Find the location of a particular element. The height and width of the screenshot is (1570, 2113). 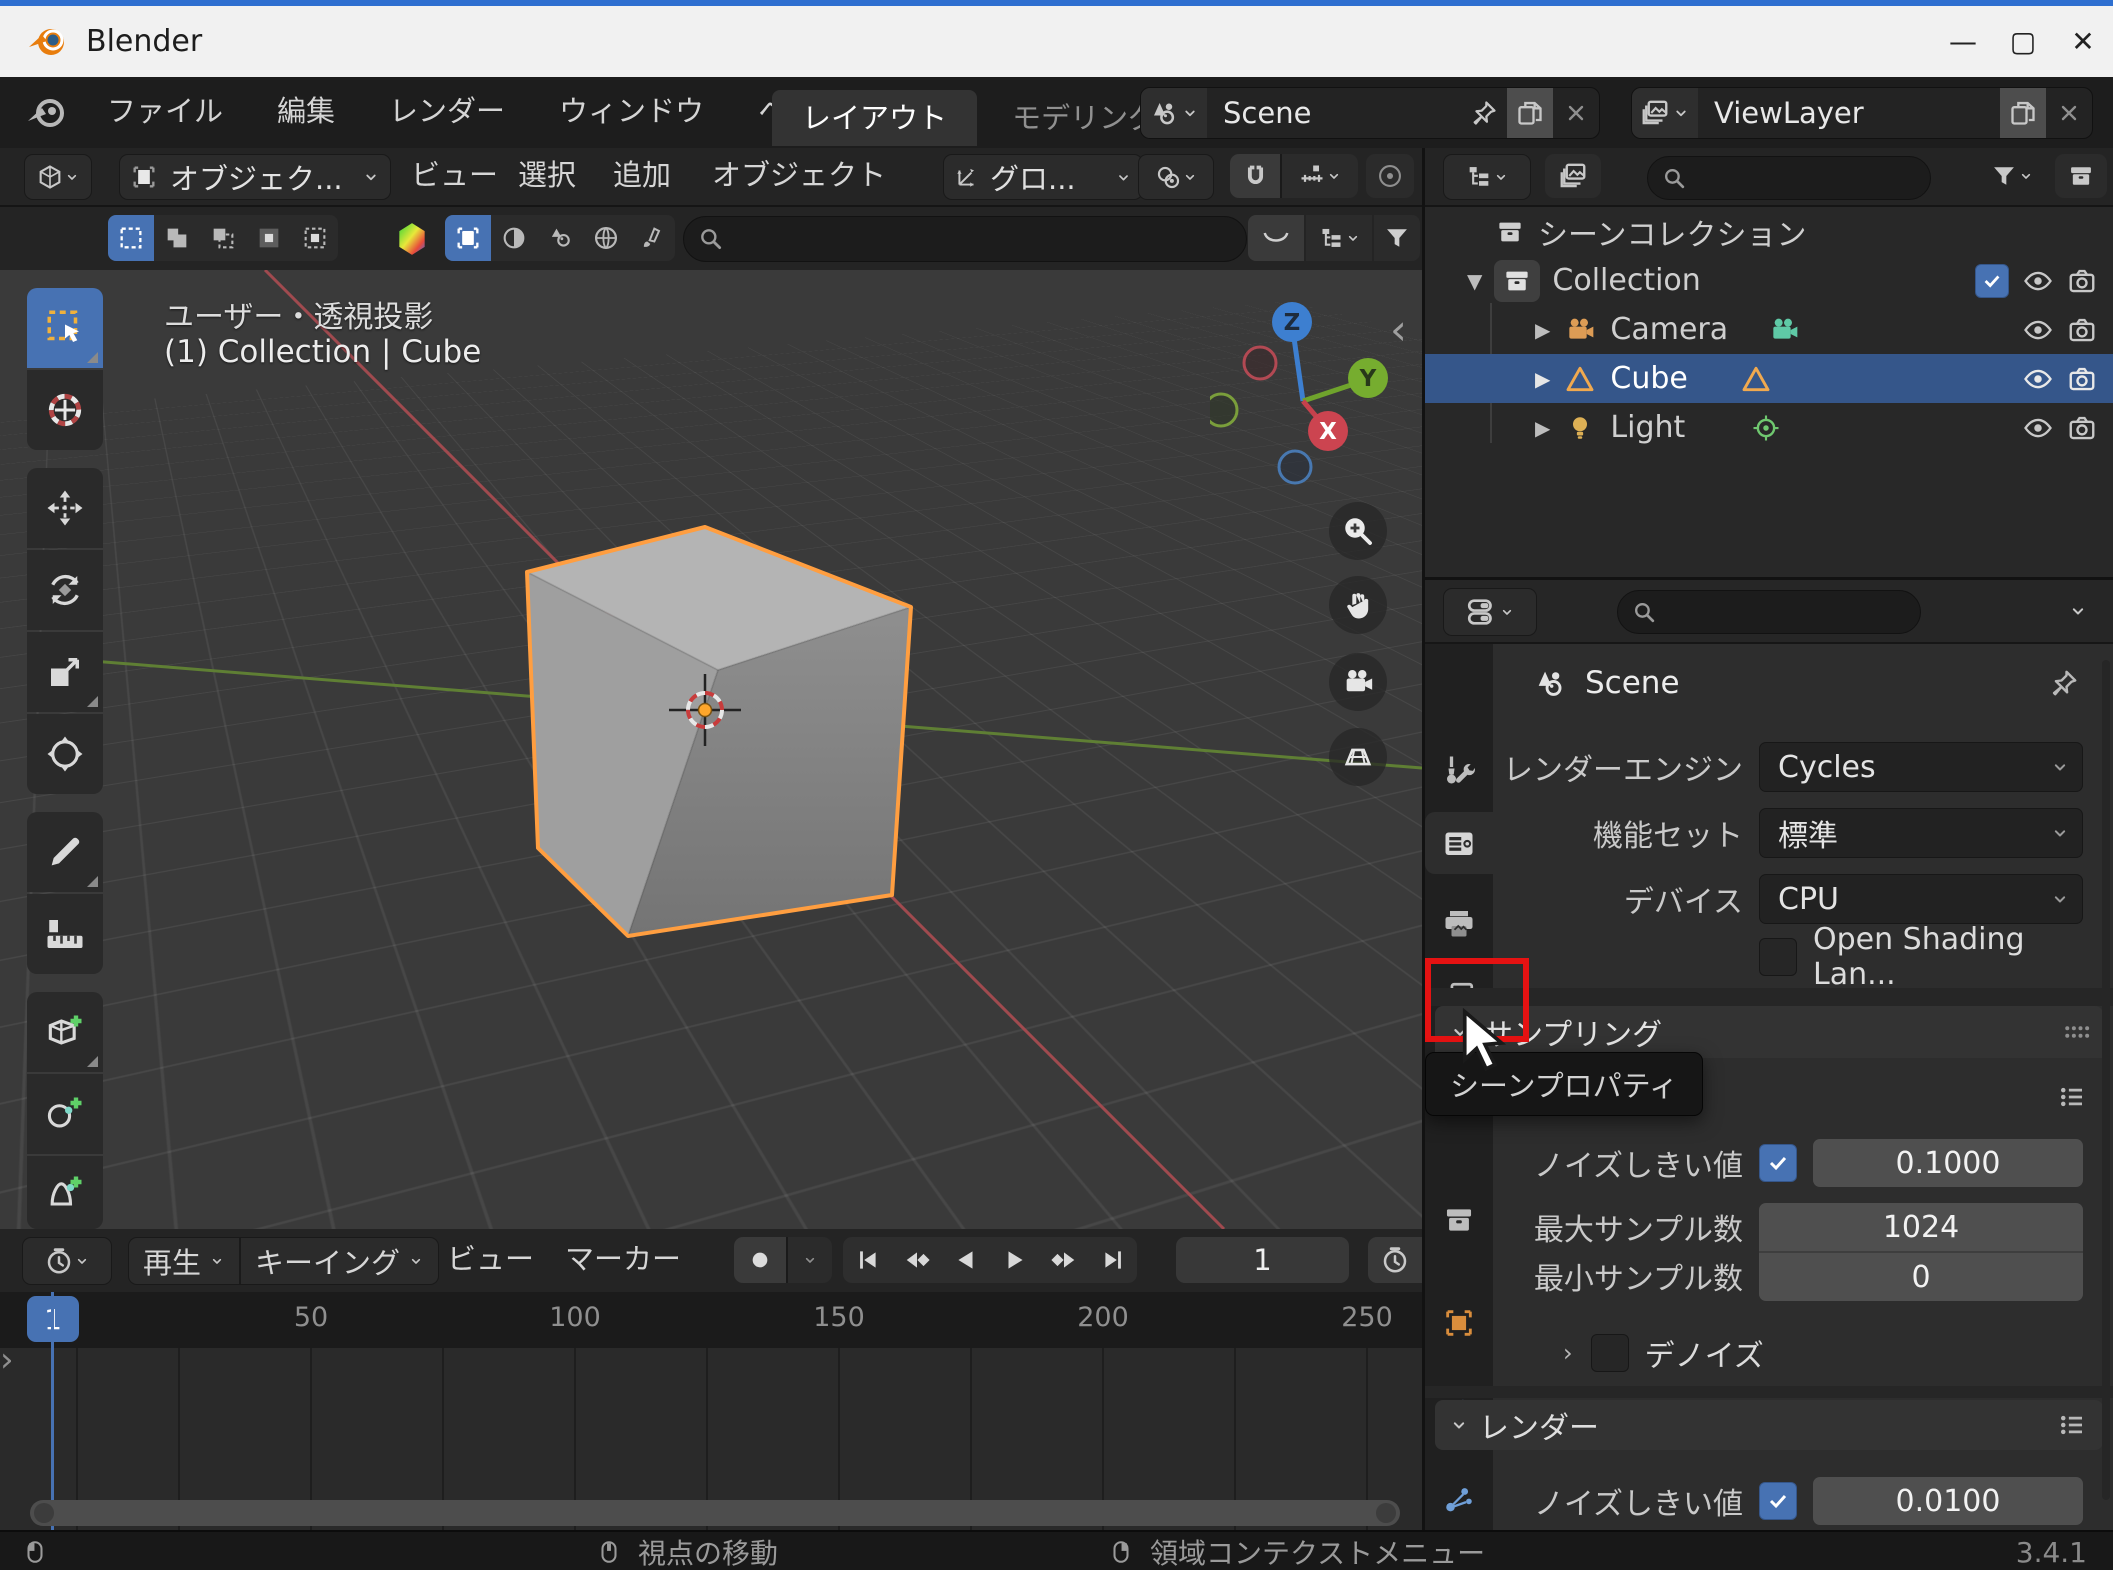

viewport-menu-select: 選択 is located at coordinates (547, 175).